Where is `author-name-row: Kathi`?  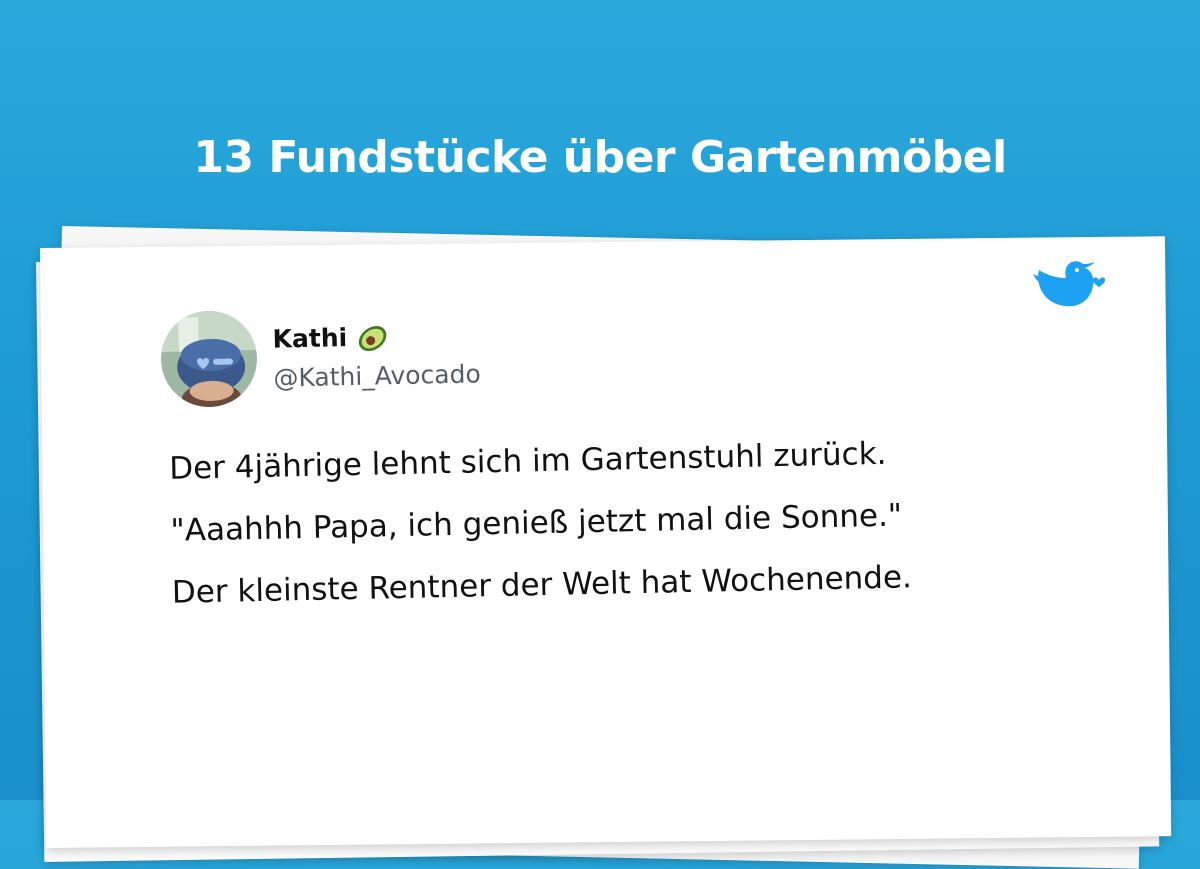
author-name-row: Kathi is located at coordinates (330, 339).